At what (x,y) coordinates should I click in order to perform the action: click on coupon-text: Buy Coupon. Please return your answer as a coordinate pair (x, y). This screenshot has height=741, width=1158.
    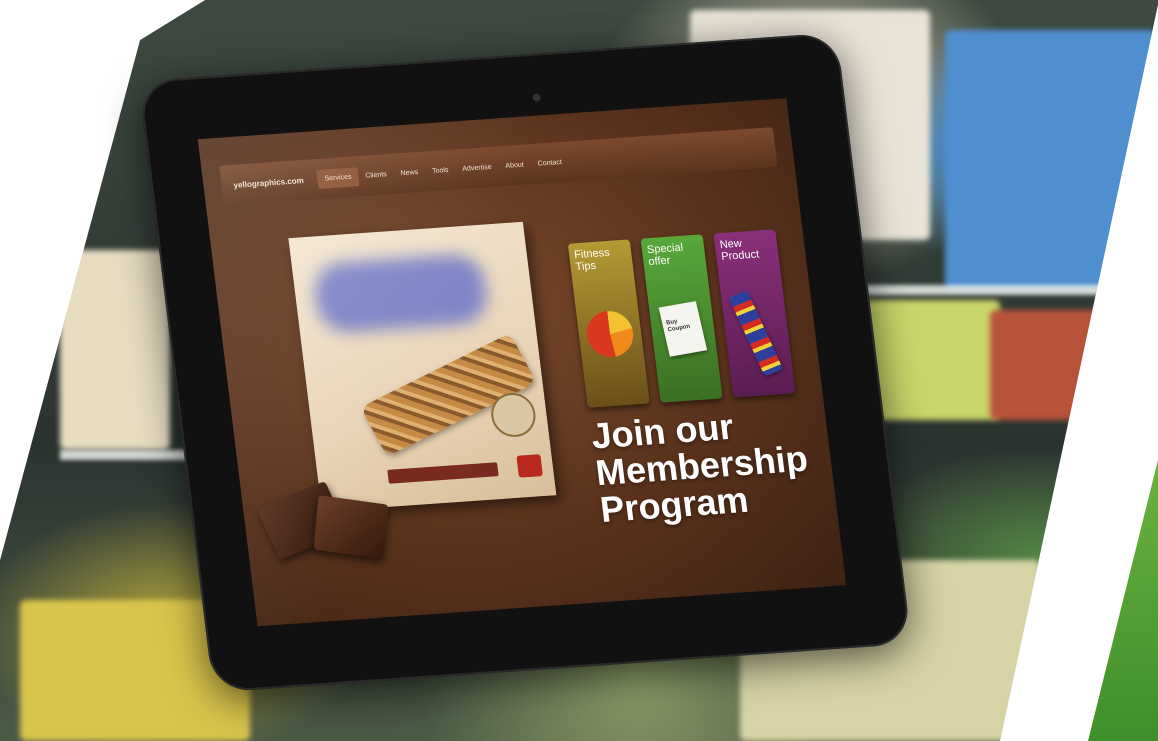
    Looking at the image, I should click on (678, 326).